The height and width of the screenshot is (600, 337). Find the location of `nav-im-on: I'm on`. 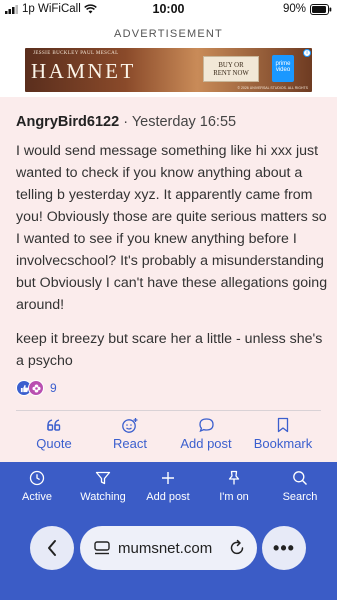

nav-im-on: I'm on is located at coordinates (234, 486).